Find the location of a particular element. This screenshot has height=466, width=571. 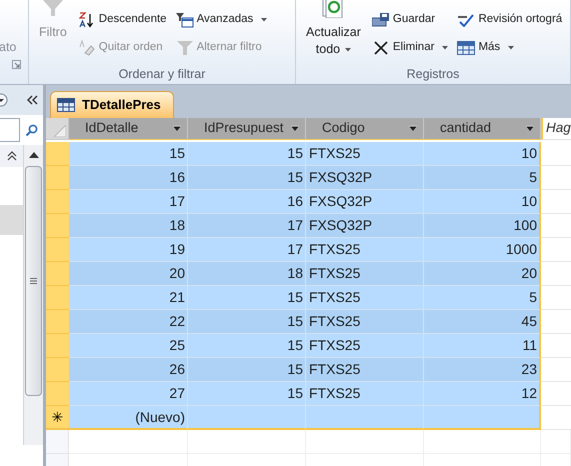

ribbon-button: Revisión ortográ is located at coordinates (509, 20).